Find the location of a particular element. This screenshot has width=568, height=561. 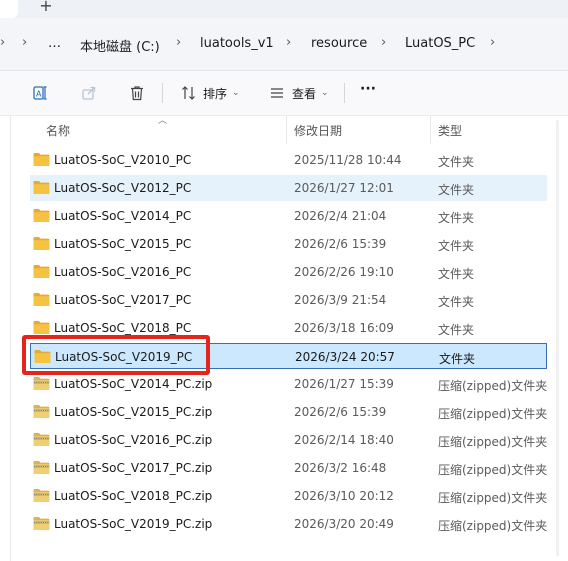

more-options-button: ··· is located at coordinates (368, 89).